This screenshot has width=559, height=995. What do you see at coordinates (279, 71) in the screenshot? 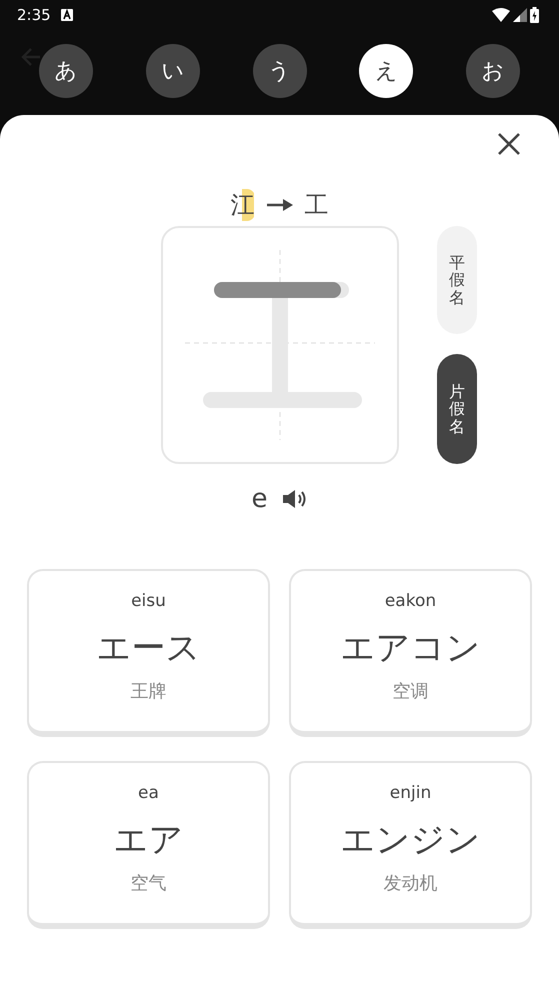
I see `vowel-tab: う` at bounding box center [279, 71].